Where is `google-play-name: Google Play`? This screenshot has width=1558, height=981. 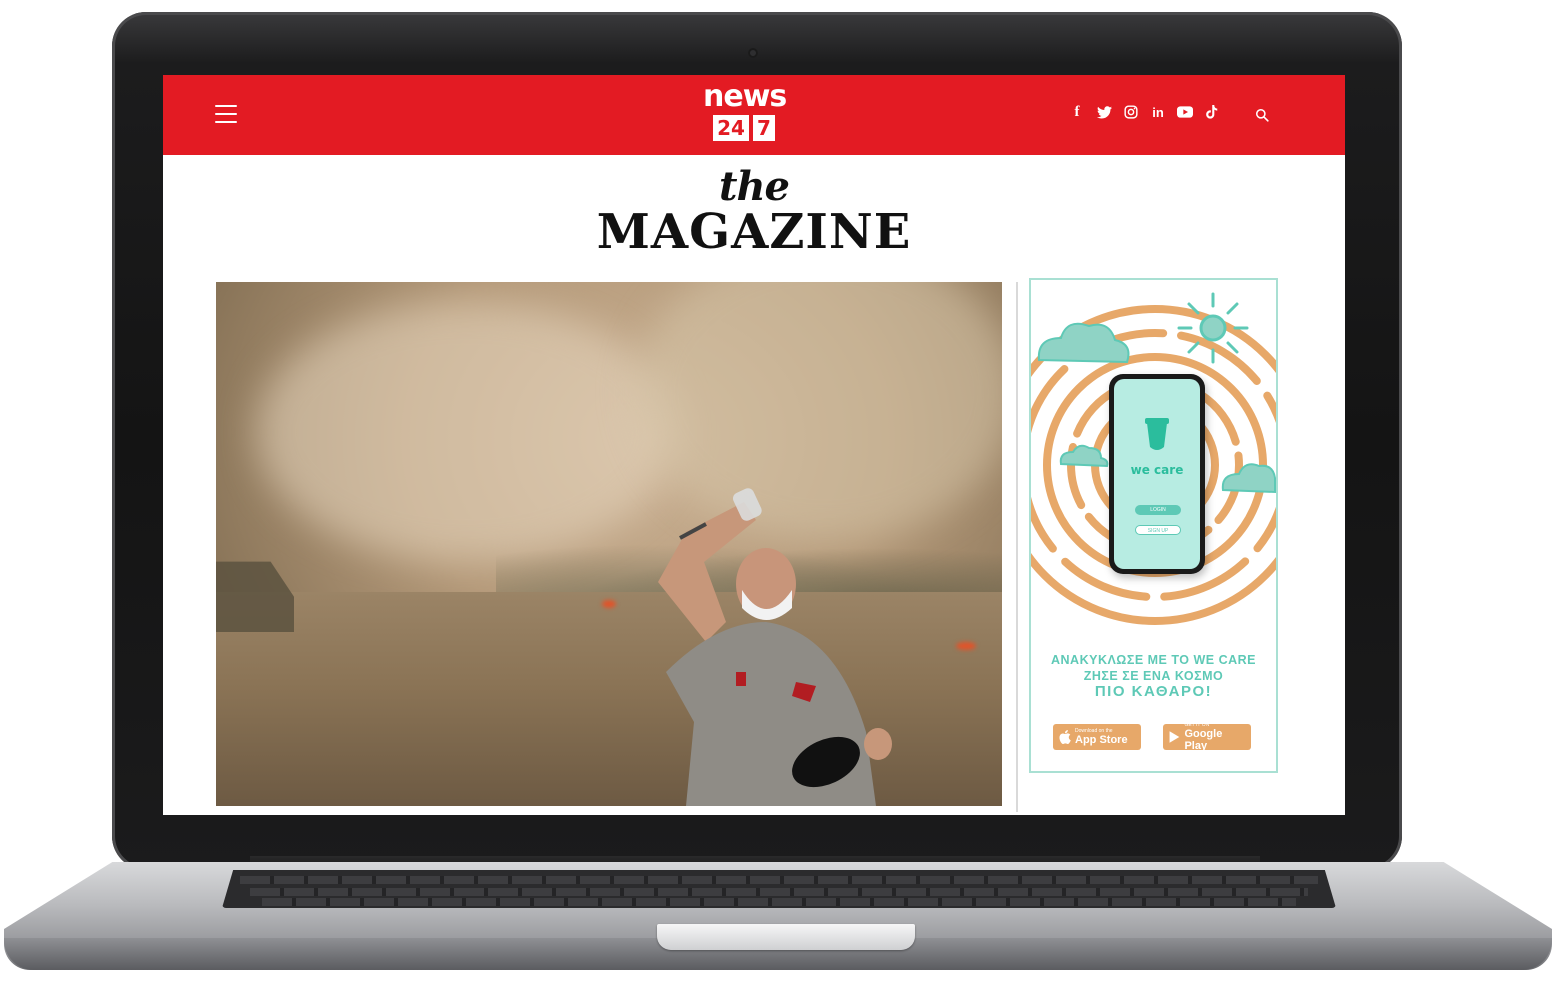 google-play-name: Google Play is located at coordinates (1203, 740).